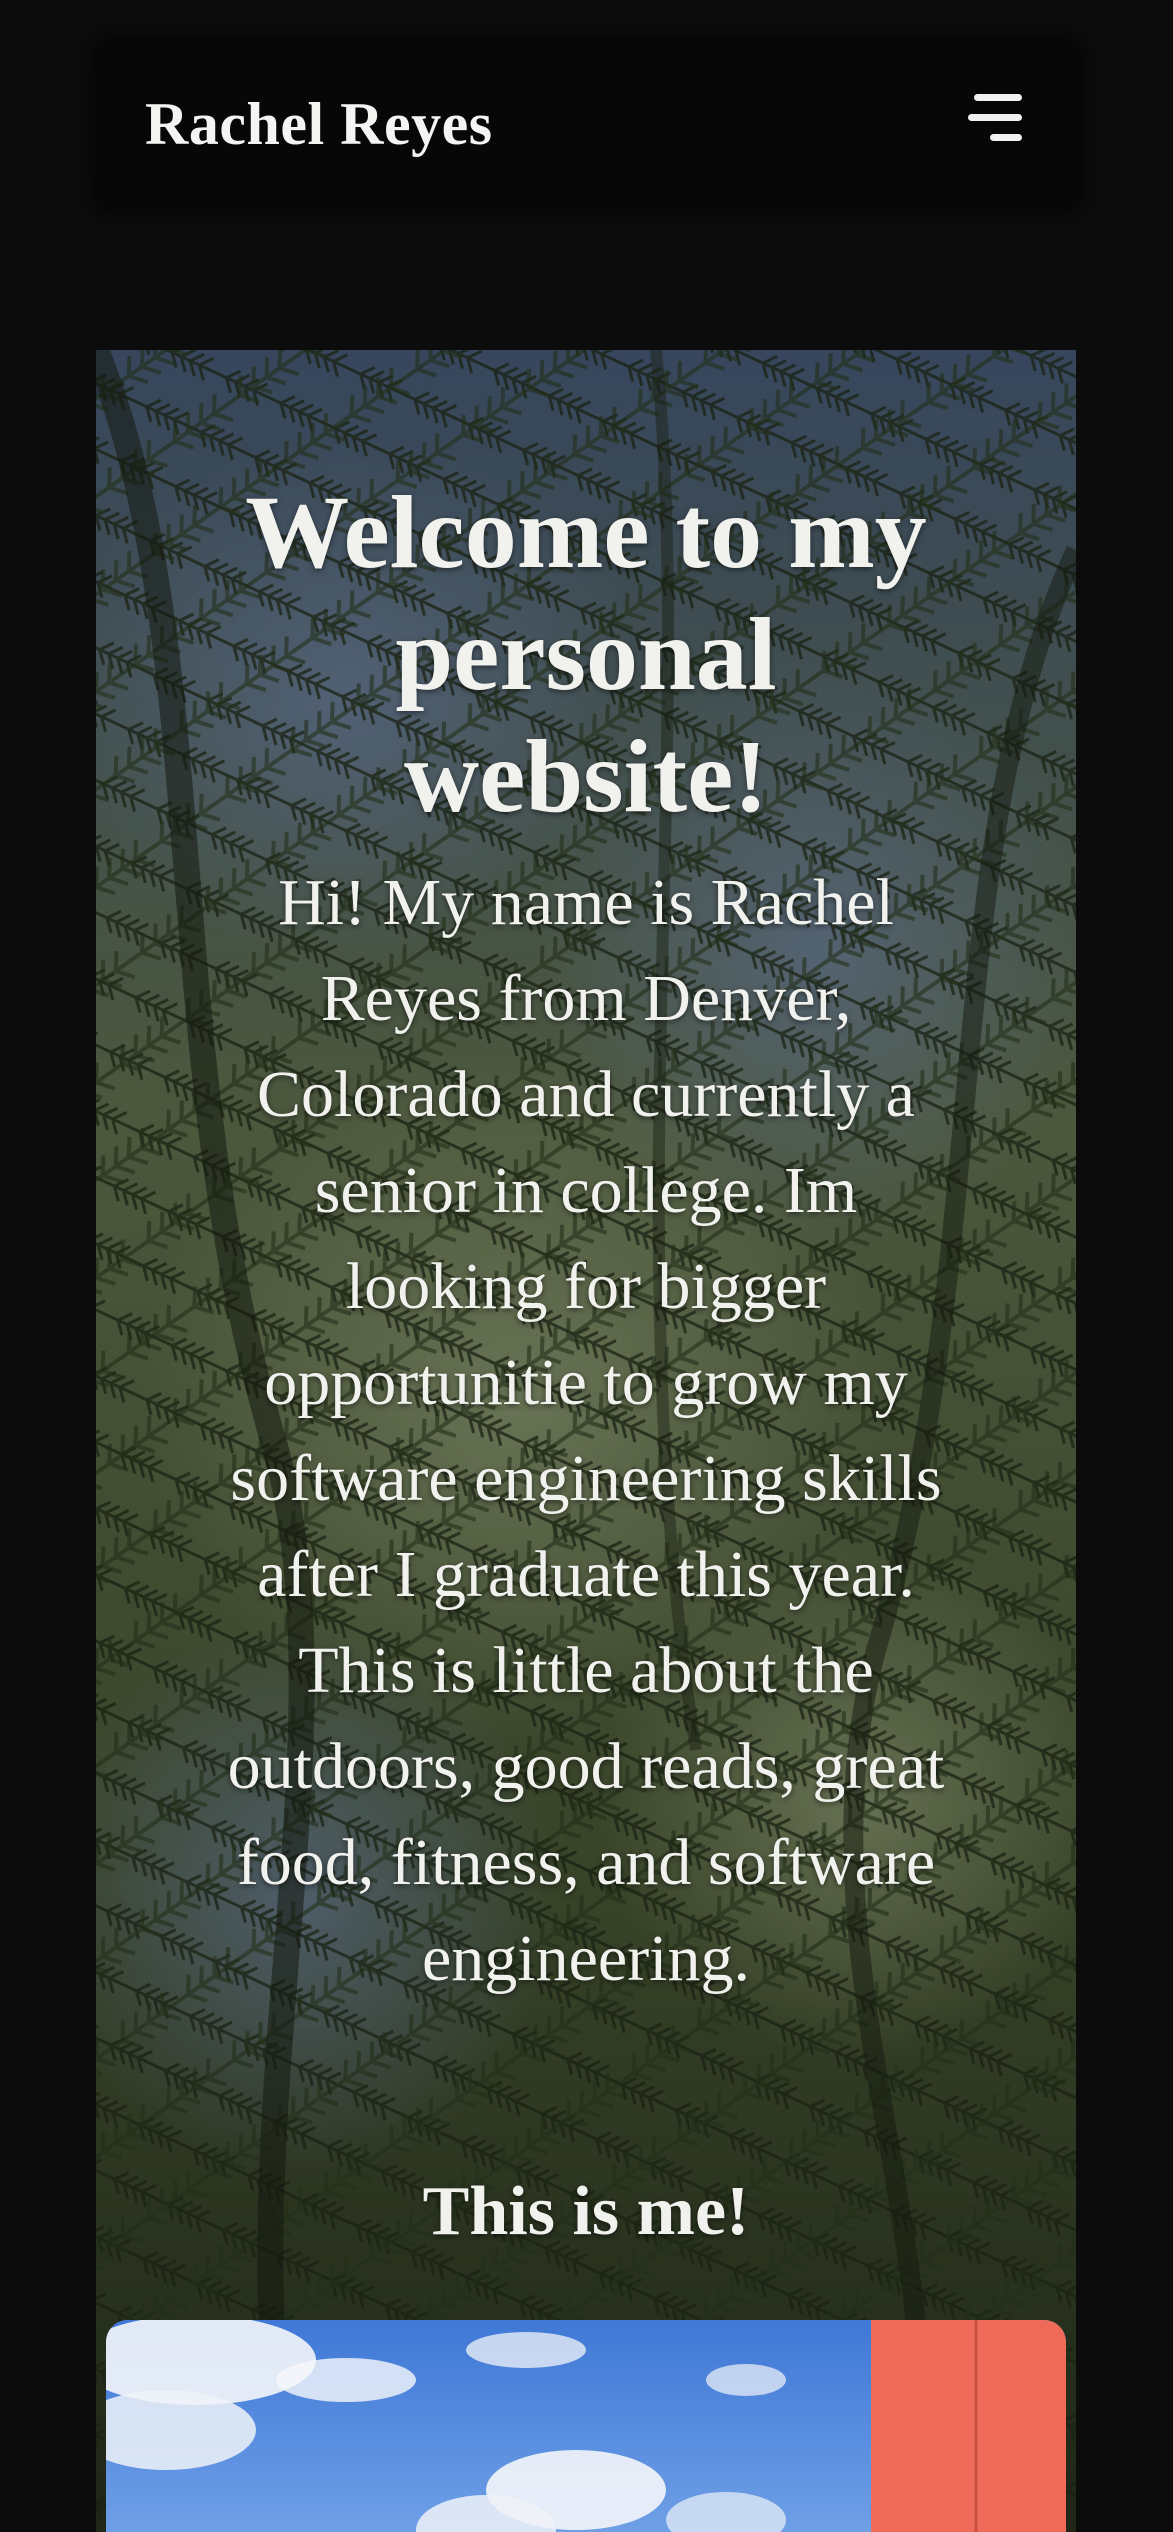 This screenshot has height=2532, width=1173. I want to click on menu-line-middle, so click(995, 117).